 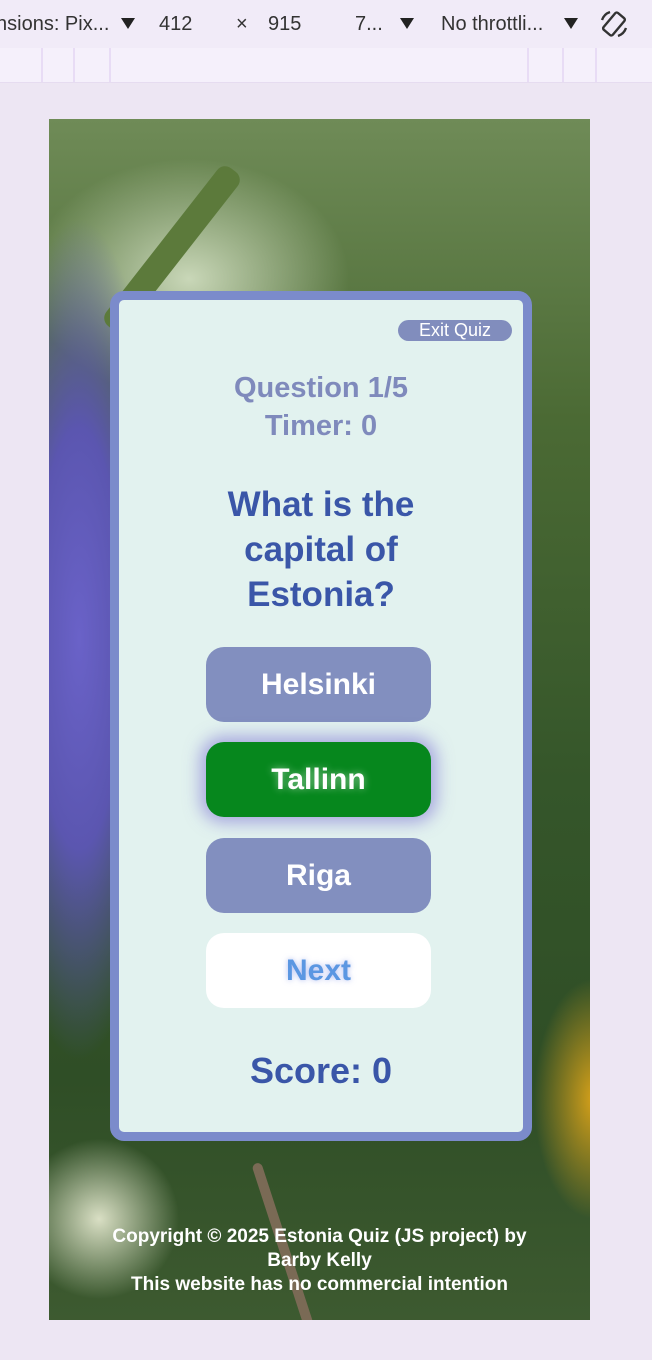 What do you see at coordinates (321, 426) in the screenshot?
I see `timer: Timer: 0` at bounding box center [321, 426].